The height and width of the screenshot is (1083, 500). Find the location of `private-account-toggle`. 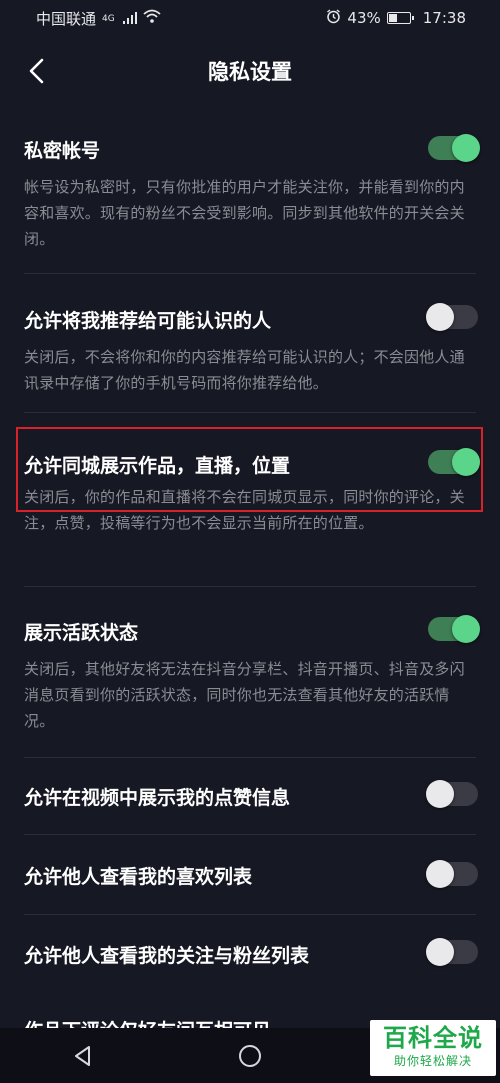

private-account-toggle is located at coordinates (454, 148).